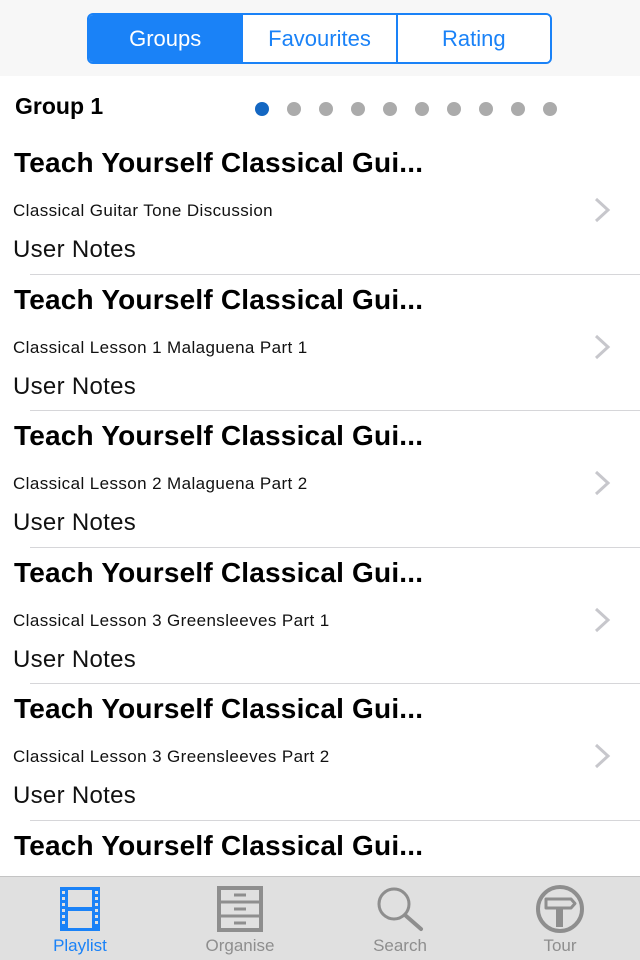 The image size is (640, 960). I want to click on tab-label: Organise, so click(240, 945).